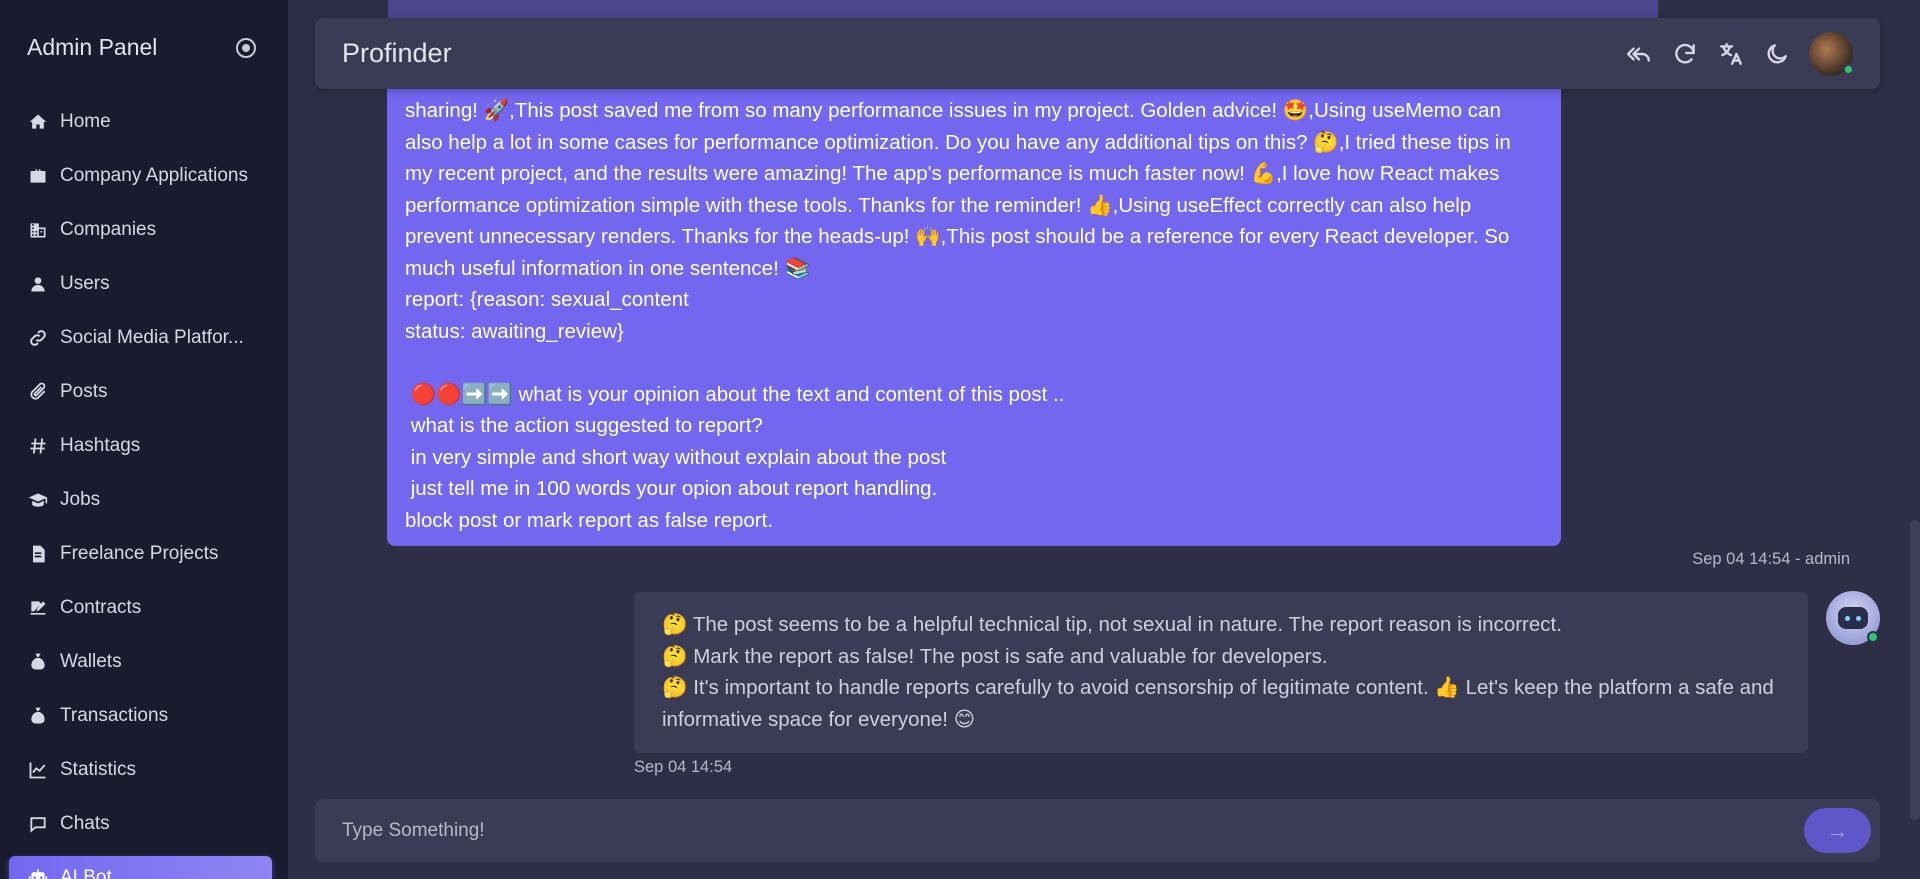  I want to click on bot-message-meta: Sep 04 14:54, so click(683, 767).